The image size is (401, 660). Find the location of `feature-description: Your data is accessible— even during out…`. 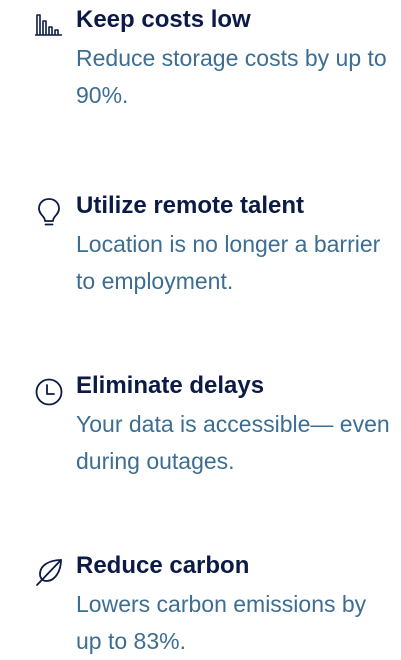

feature-description: Your data is accessible— even during out… is located at coordinates (233, 442).